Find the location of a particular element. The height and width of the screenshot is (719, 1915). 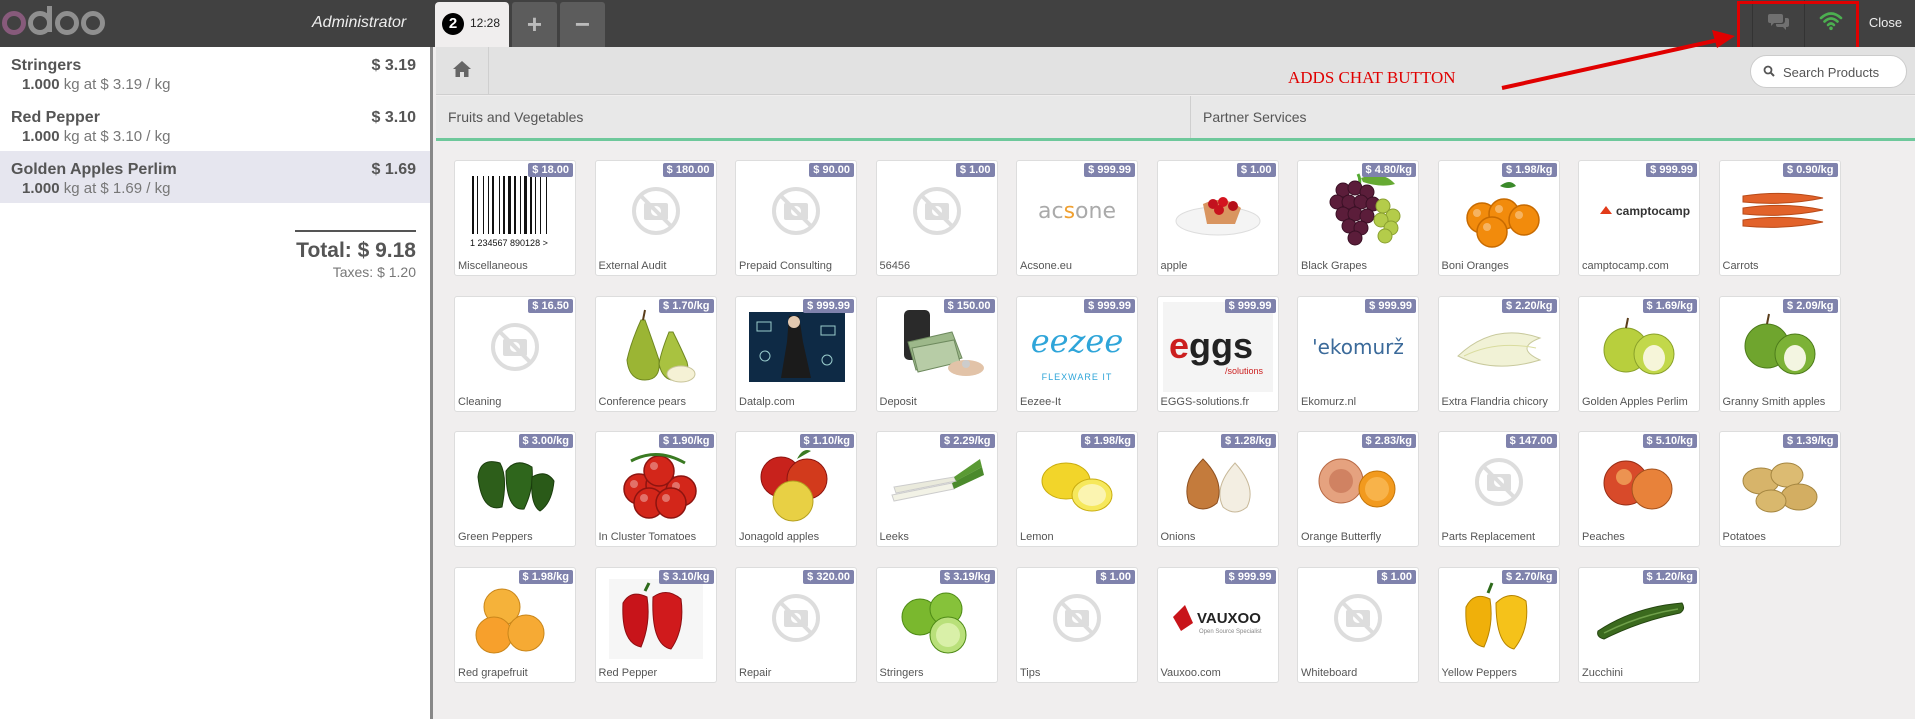

product-card: $ 999.99 eezee FLEXWARE IT Eezee-It is located at coordinates (1077, 353).